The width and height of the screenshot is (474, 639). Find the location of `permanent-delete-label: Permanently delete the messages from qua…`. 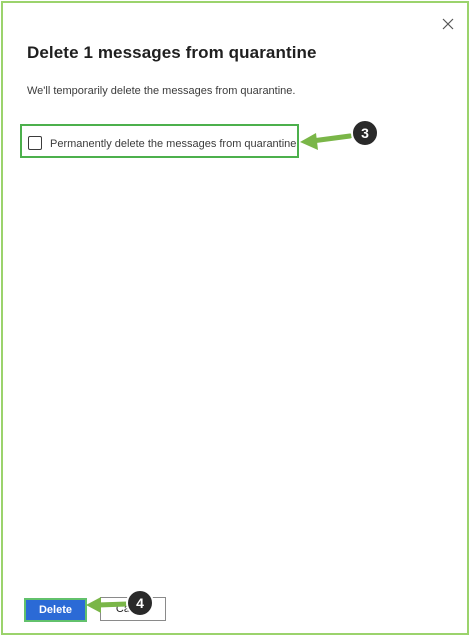

permanent-delete-label: Permanently delete the messages from qua… is located at coordinates (173, 144).